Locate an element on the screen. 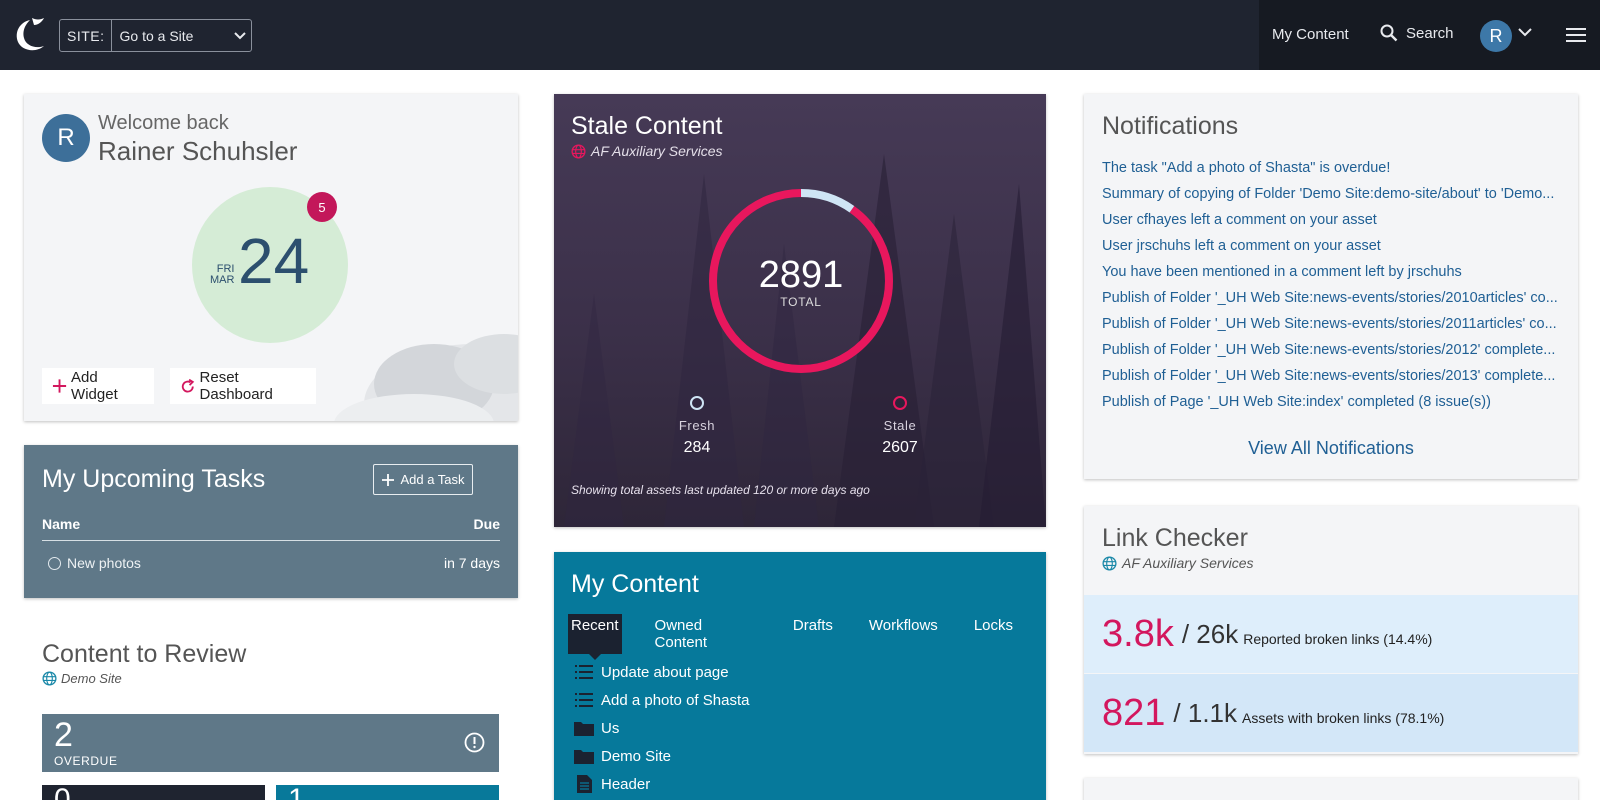 This screenshot has height=800, width=1600. task-name: New photos is located at coordinates (104, 563).